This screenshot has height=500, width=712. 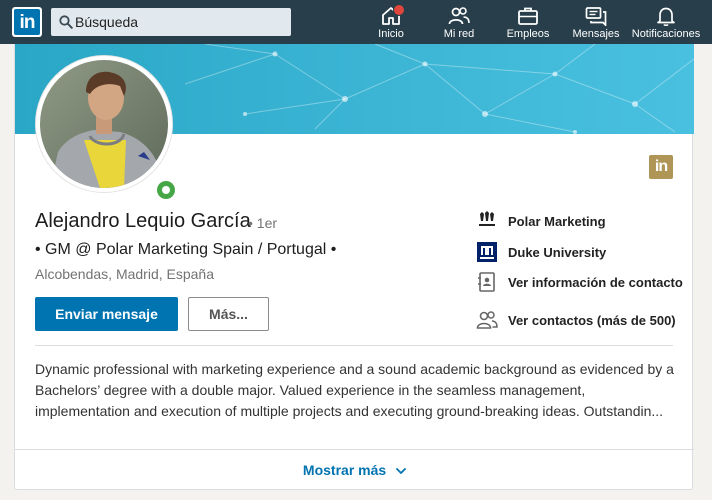 I want to click on profile-photo, so click(x=104, y=124).